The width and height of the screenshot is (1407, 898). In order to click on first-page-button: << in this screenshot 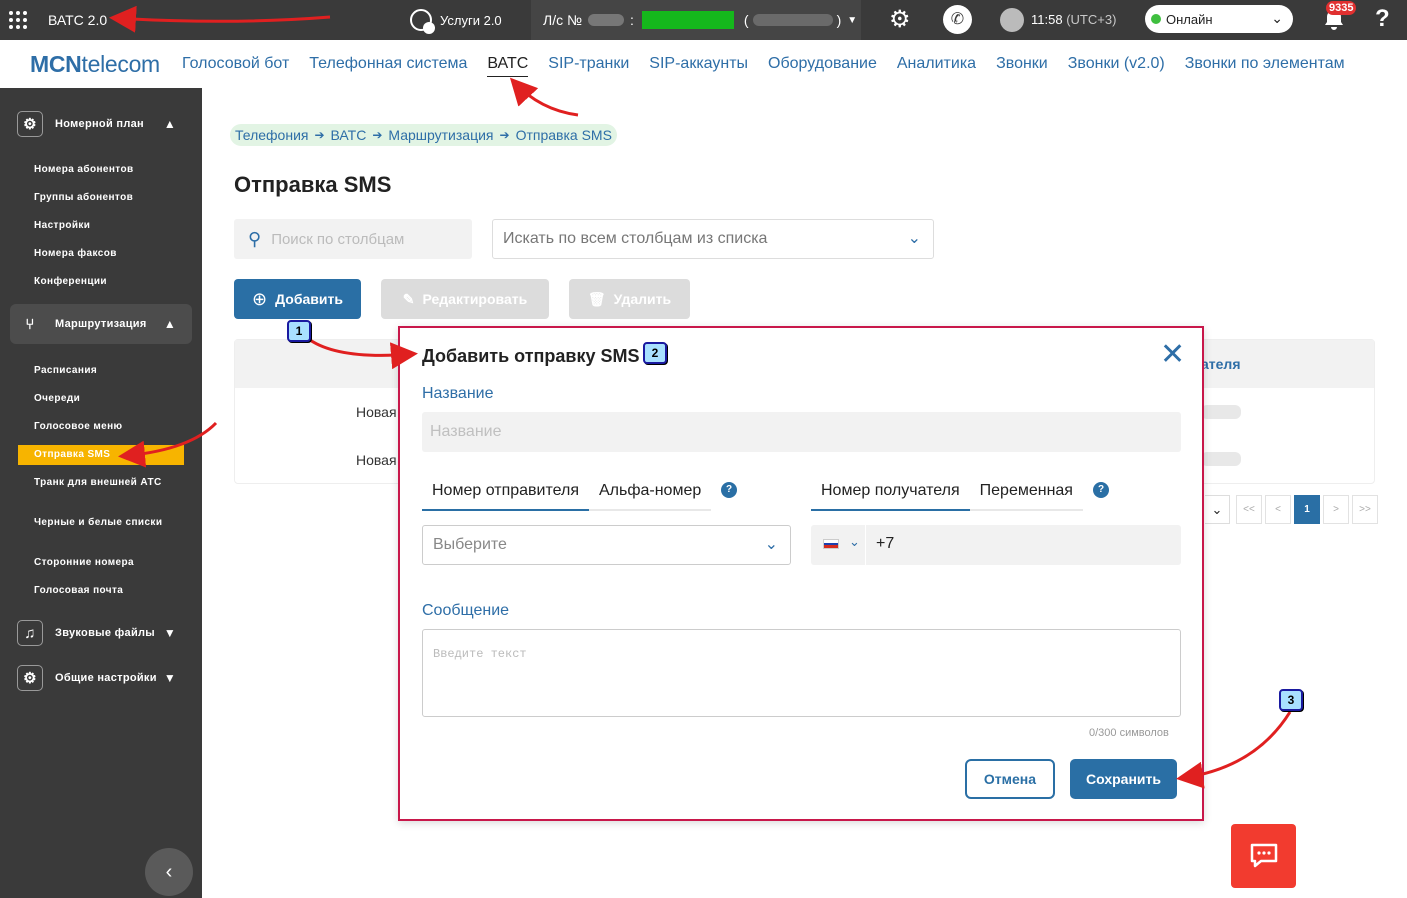, I will do `click(1249, 509)`.